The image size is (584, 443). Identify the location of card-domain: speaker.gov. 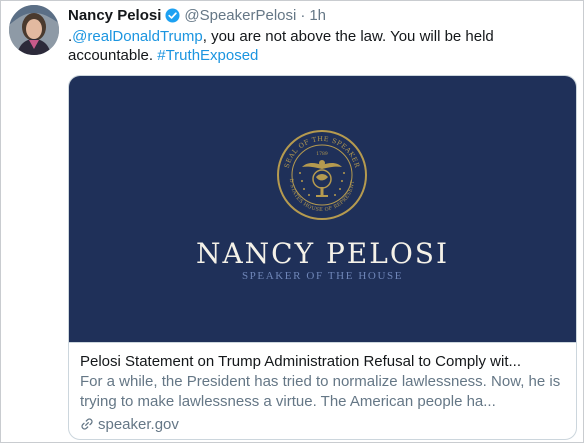
(138, 424).